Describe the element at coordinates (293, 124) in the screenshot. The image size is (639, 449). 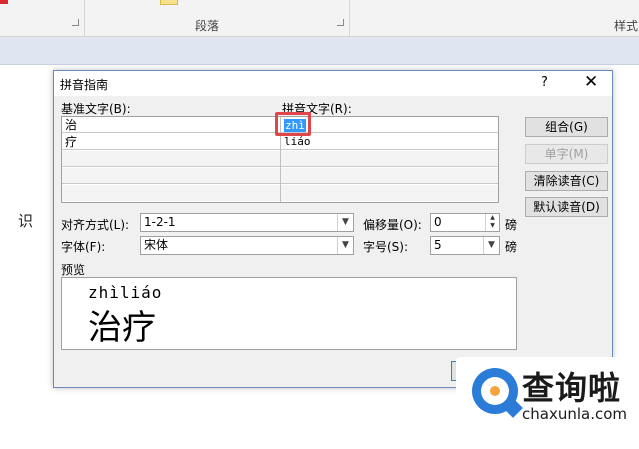
I see `annotation-highlight` at that location.